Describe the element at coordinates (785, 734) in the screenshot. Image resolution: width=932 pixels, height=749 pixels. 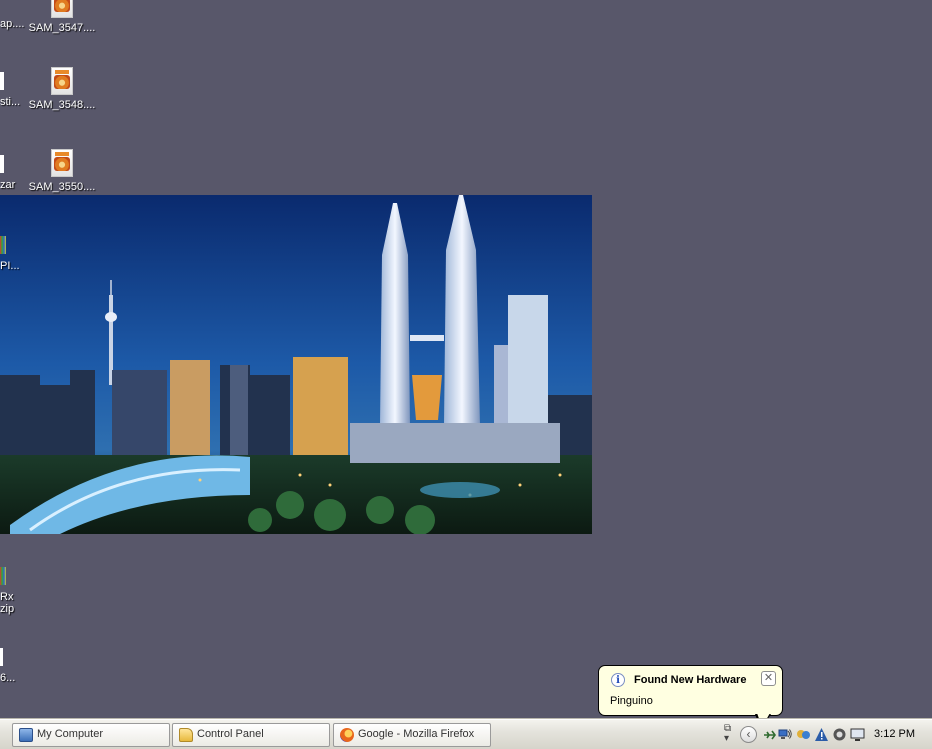
I see `network-icon` at that location.